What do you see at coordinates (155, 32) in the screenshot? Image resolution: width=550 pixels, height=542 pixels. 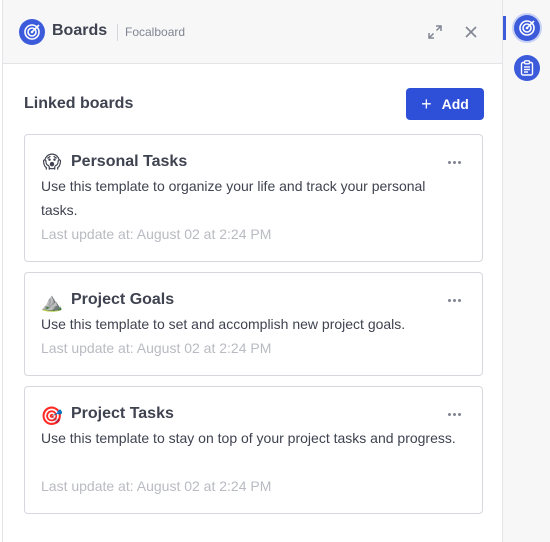 I see `panel-subtitle: Focalboard` at bounding box center [155, 32].